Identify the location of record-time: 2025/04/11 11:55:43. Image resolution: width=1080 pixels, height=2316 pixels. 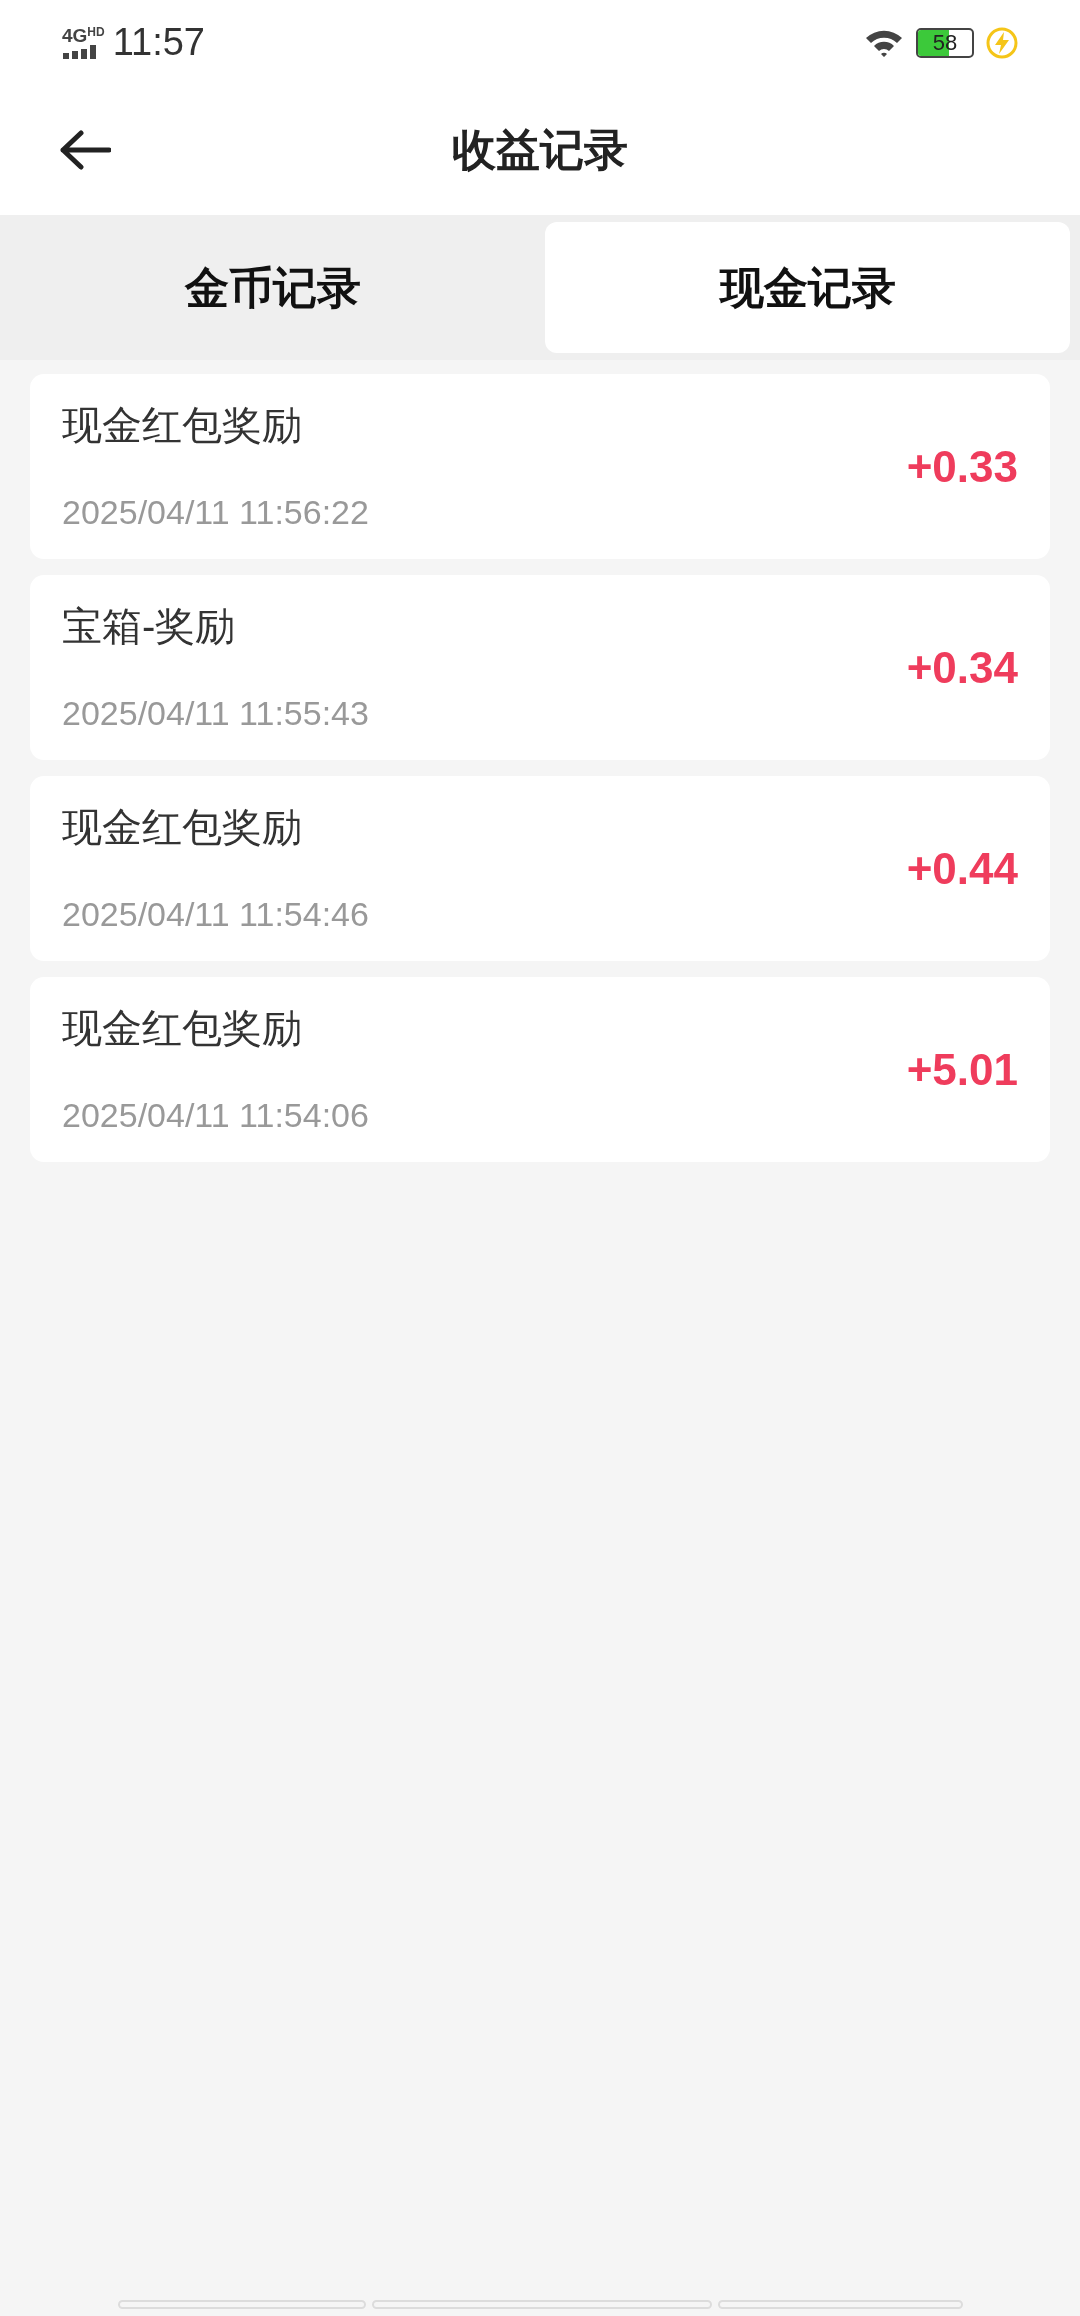
(215, 712).